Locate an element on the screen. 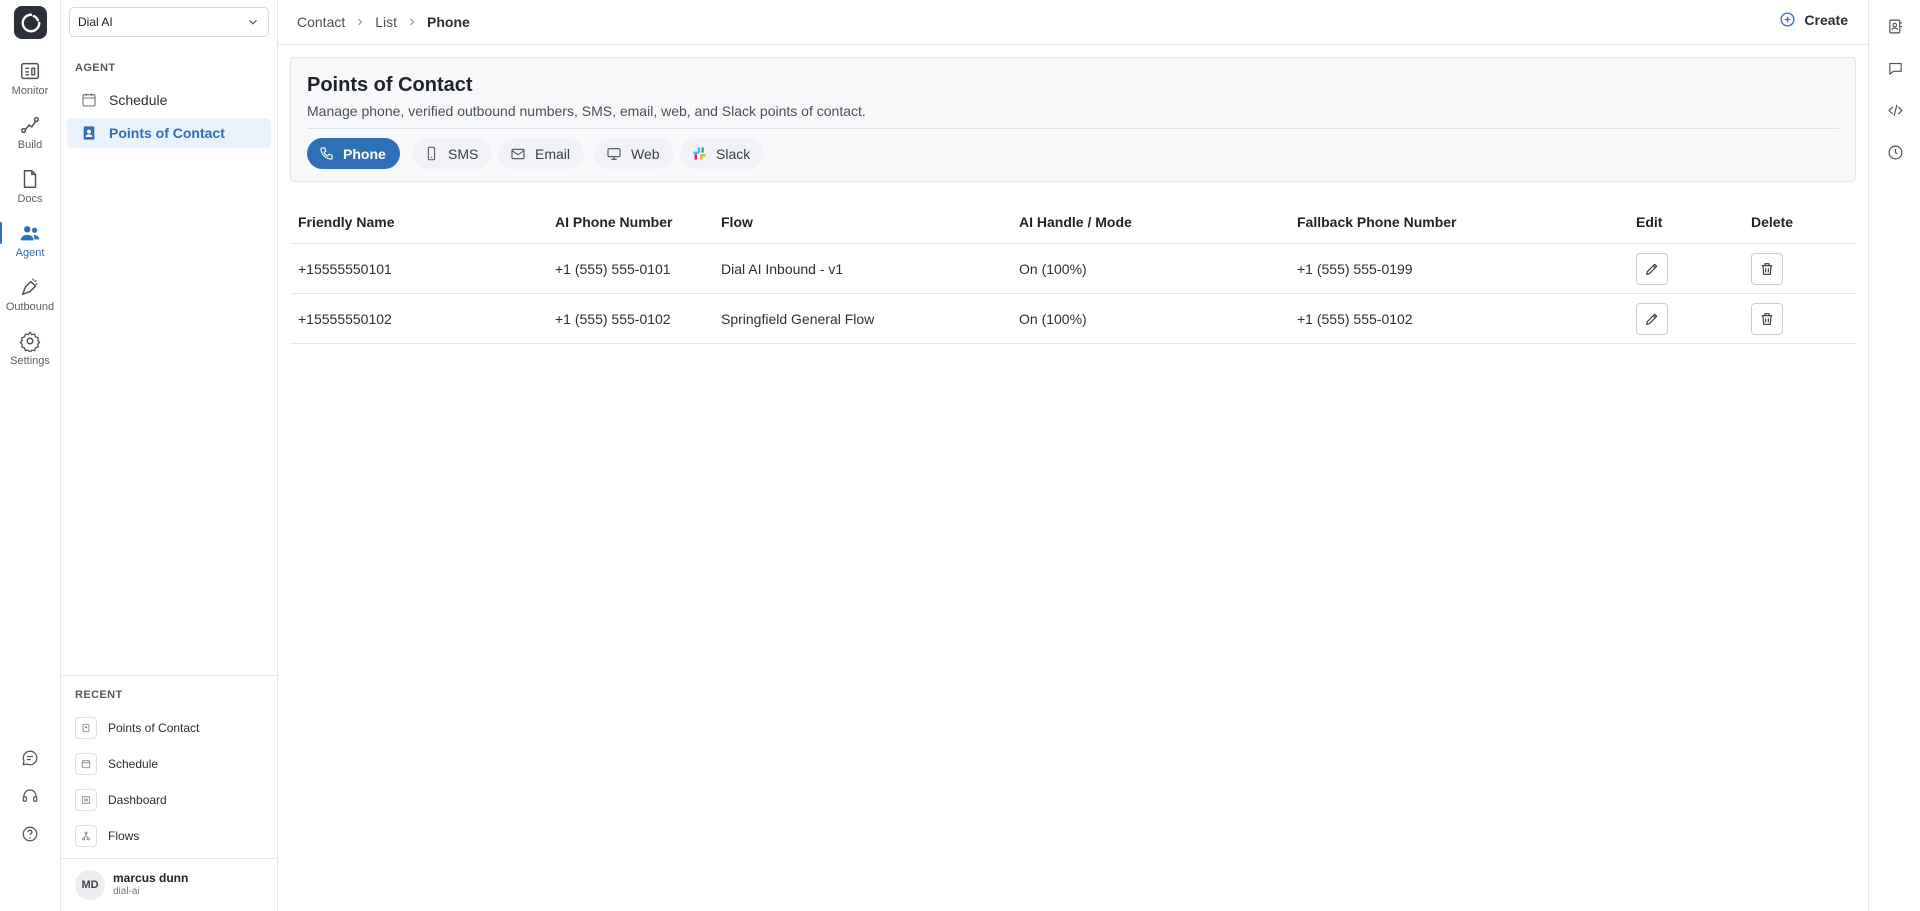 The image size is (1920, 911). rail-item-outbound: Outbound is located at coordinates (30, 301).